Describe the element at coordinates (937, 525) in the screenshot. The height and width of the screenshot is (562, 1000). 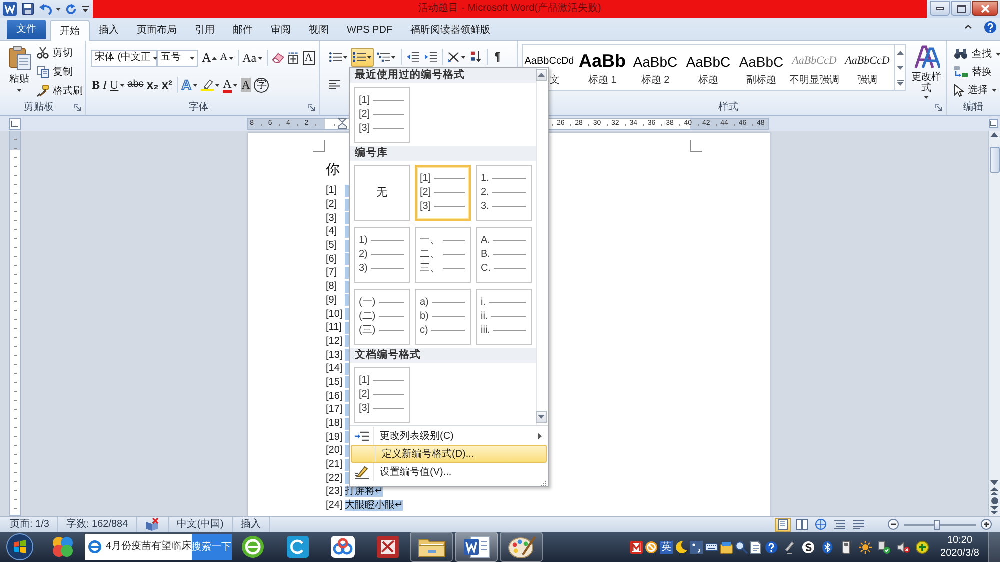
I see `zoom-slider-thumb` at that location.